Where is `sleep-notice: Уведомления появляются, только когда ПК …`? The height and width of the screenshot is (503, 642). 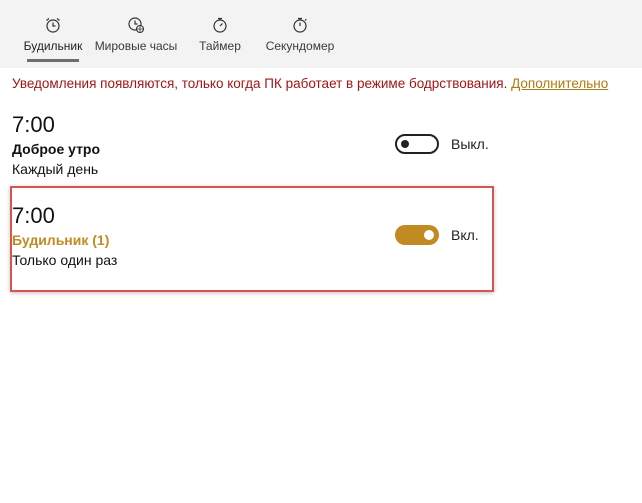
sleep-notice: Уведомления появляются, только когда ПК … is located at coordinates (327, 83).